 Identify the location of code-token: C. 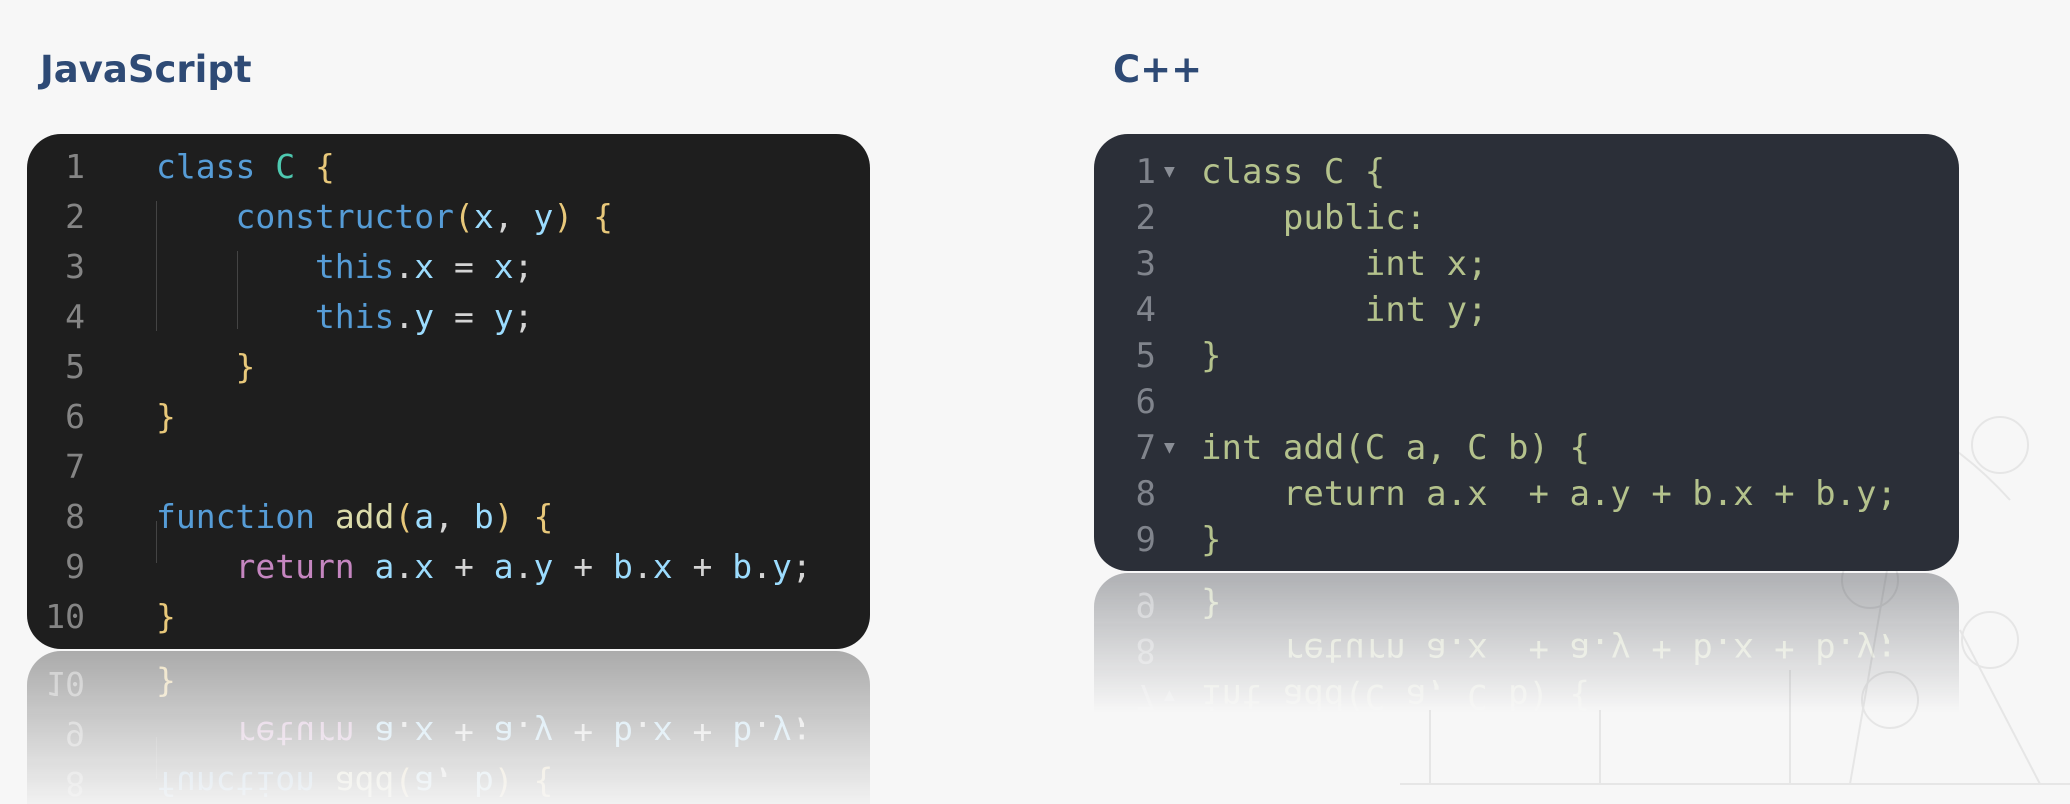
(295, 166).